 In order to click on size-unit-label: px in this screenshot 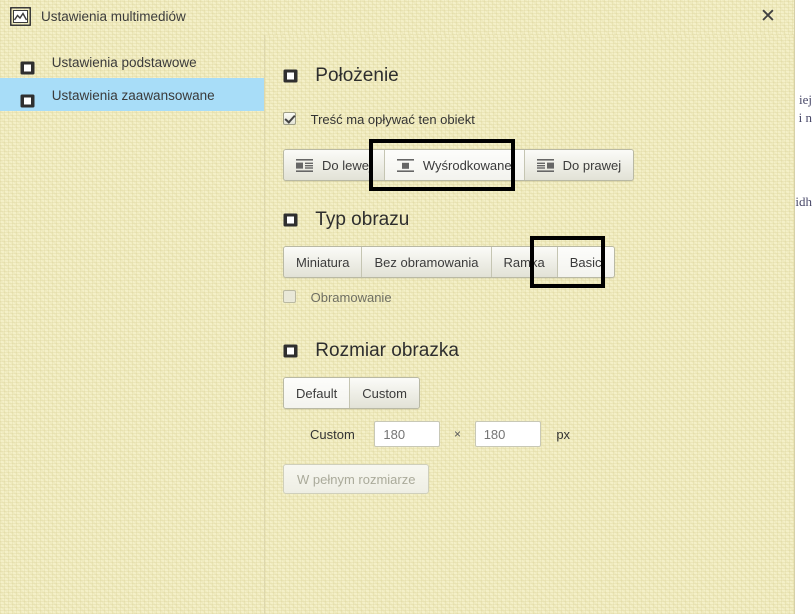, I will do `click(563, 434)`.